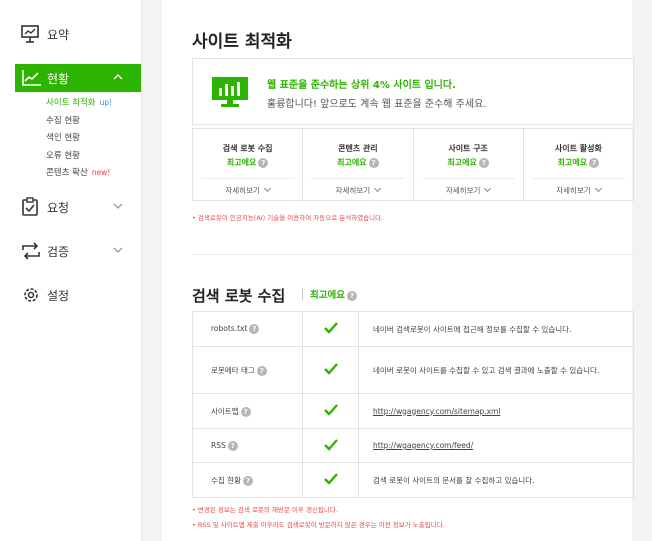 The height and width of the screenshot is (541, 652). I want to click on sidebar-subitem-error-status: 오류 현황, so click(63, 155).